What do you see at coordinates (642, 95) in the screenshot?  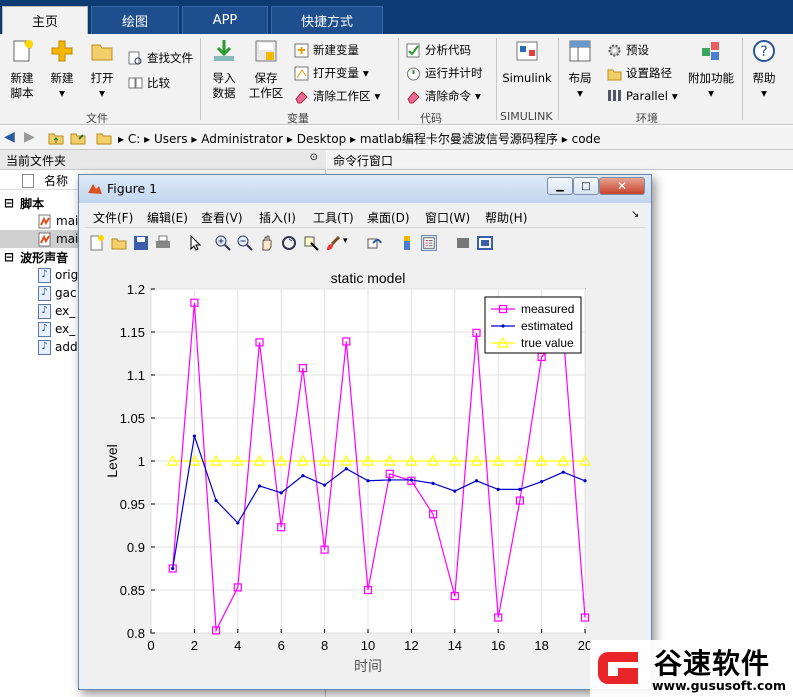 I see `parallel-button: Parallel ▾` at bounding box center [642, 95].